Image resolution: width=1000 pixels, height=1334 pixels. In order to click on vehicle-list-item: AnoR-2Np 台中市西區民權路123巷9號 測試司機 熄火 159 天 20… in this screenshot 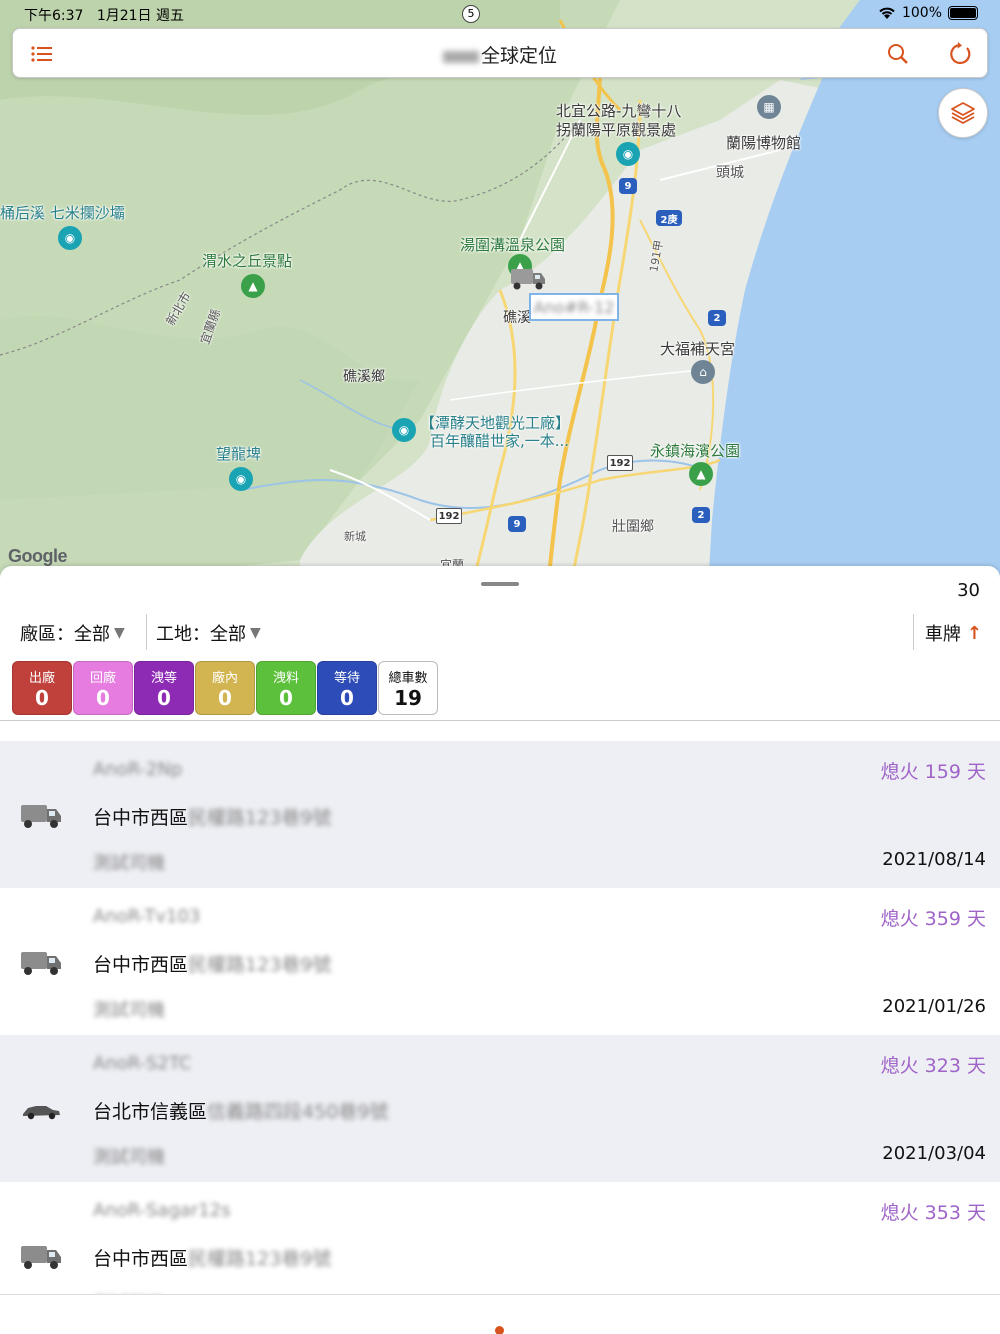, I will do `click(500, 814)`.